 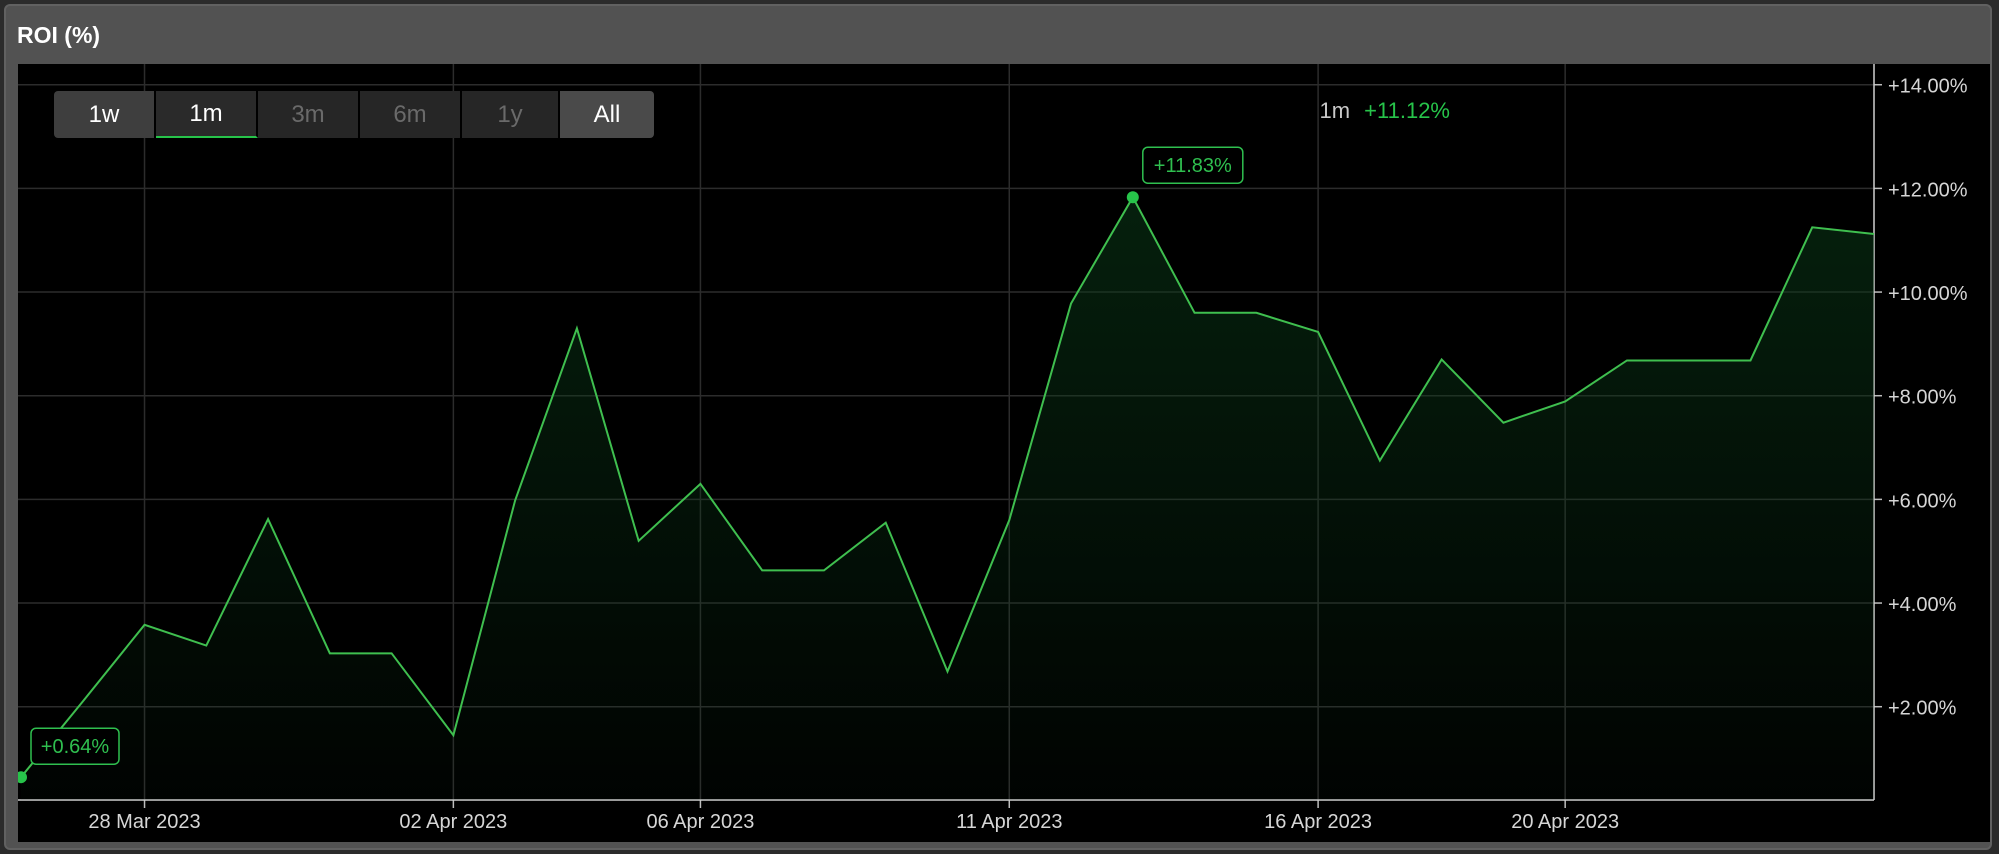 What do you see at coordinates (1407, 110) in the screenshot?
I see `summary-value: +11.12%` at bounding box center [1407, 110].